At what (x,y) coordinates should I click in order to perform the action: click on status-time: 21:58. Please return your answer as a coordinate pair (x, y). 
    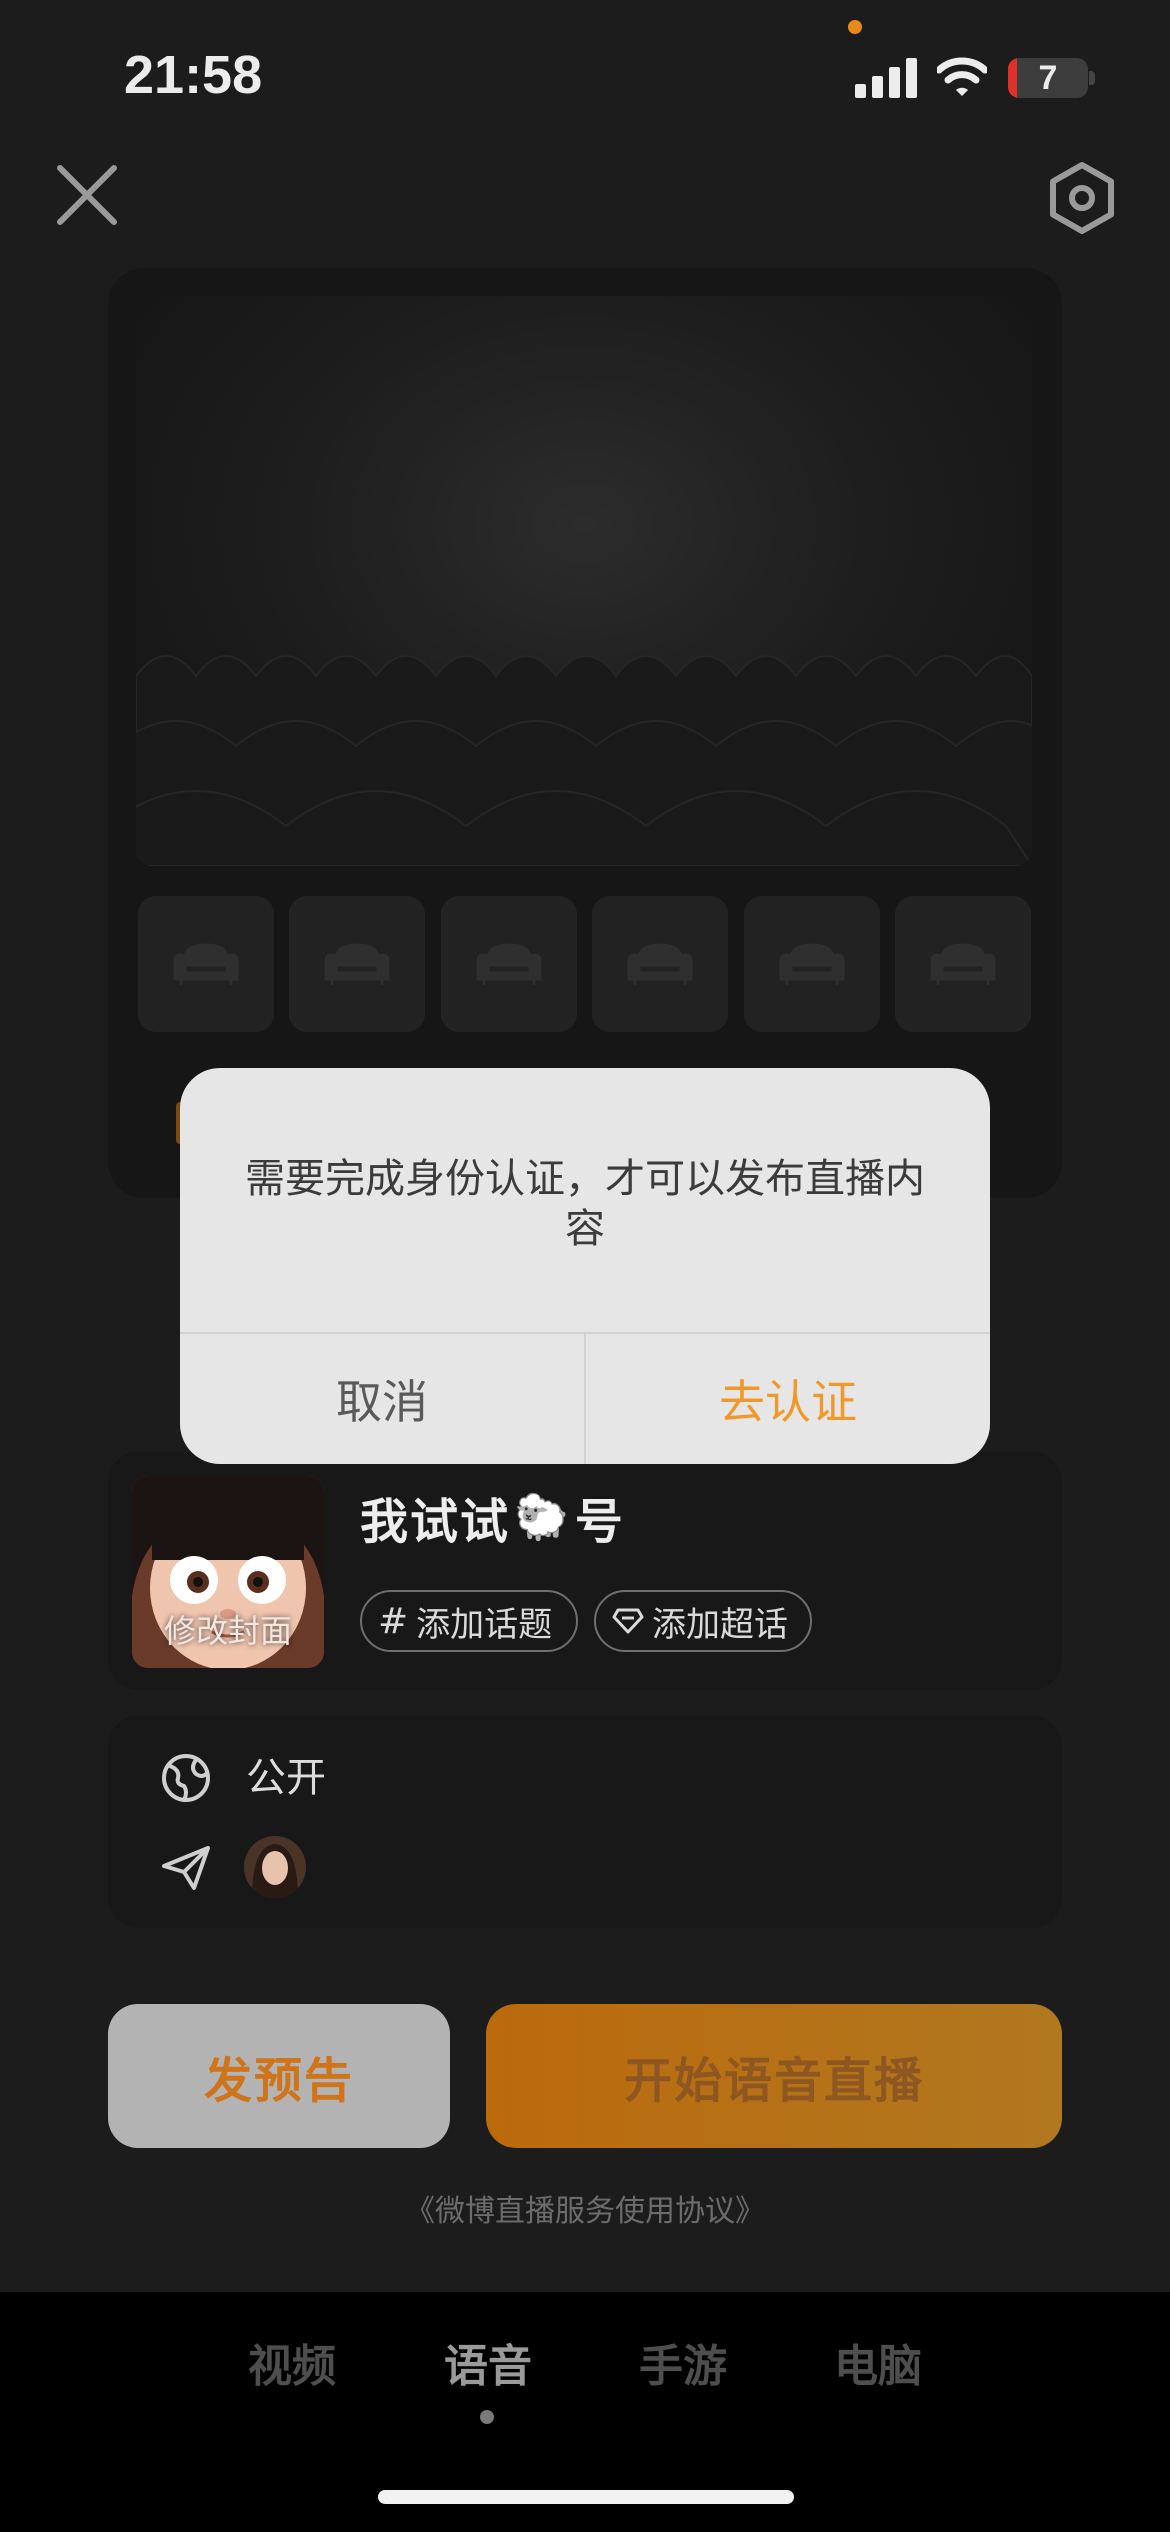
    Looking at the image, I should click on (193, 75).